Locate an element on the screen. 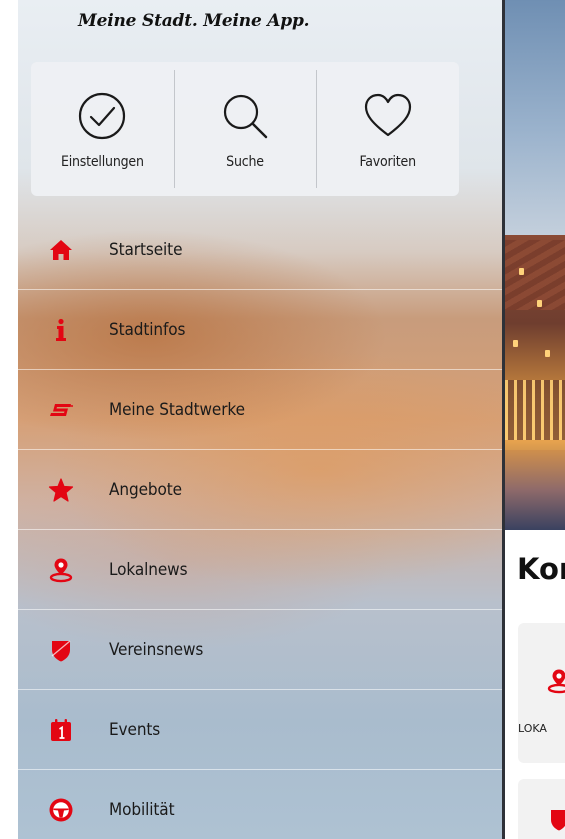 The width and height of the screenshot is (565, 839). settings-button: Einstellungen is located at coordinates (102, 129).